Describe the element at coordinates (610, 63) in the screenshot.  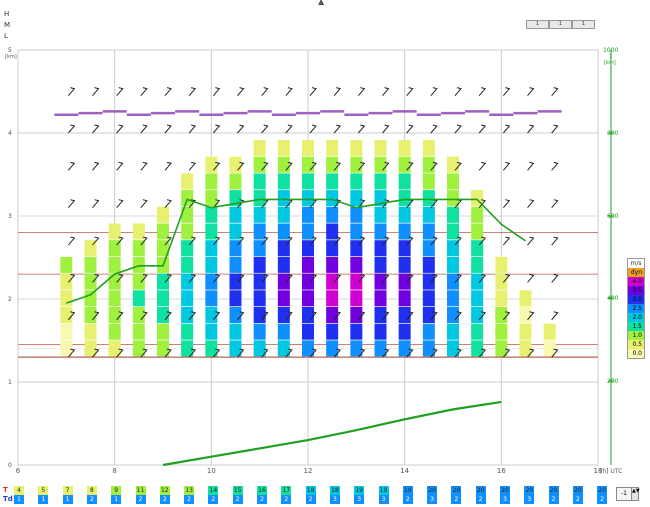
I see `right-axis-unit: [km]` at that location.